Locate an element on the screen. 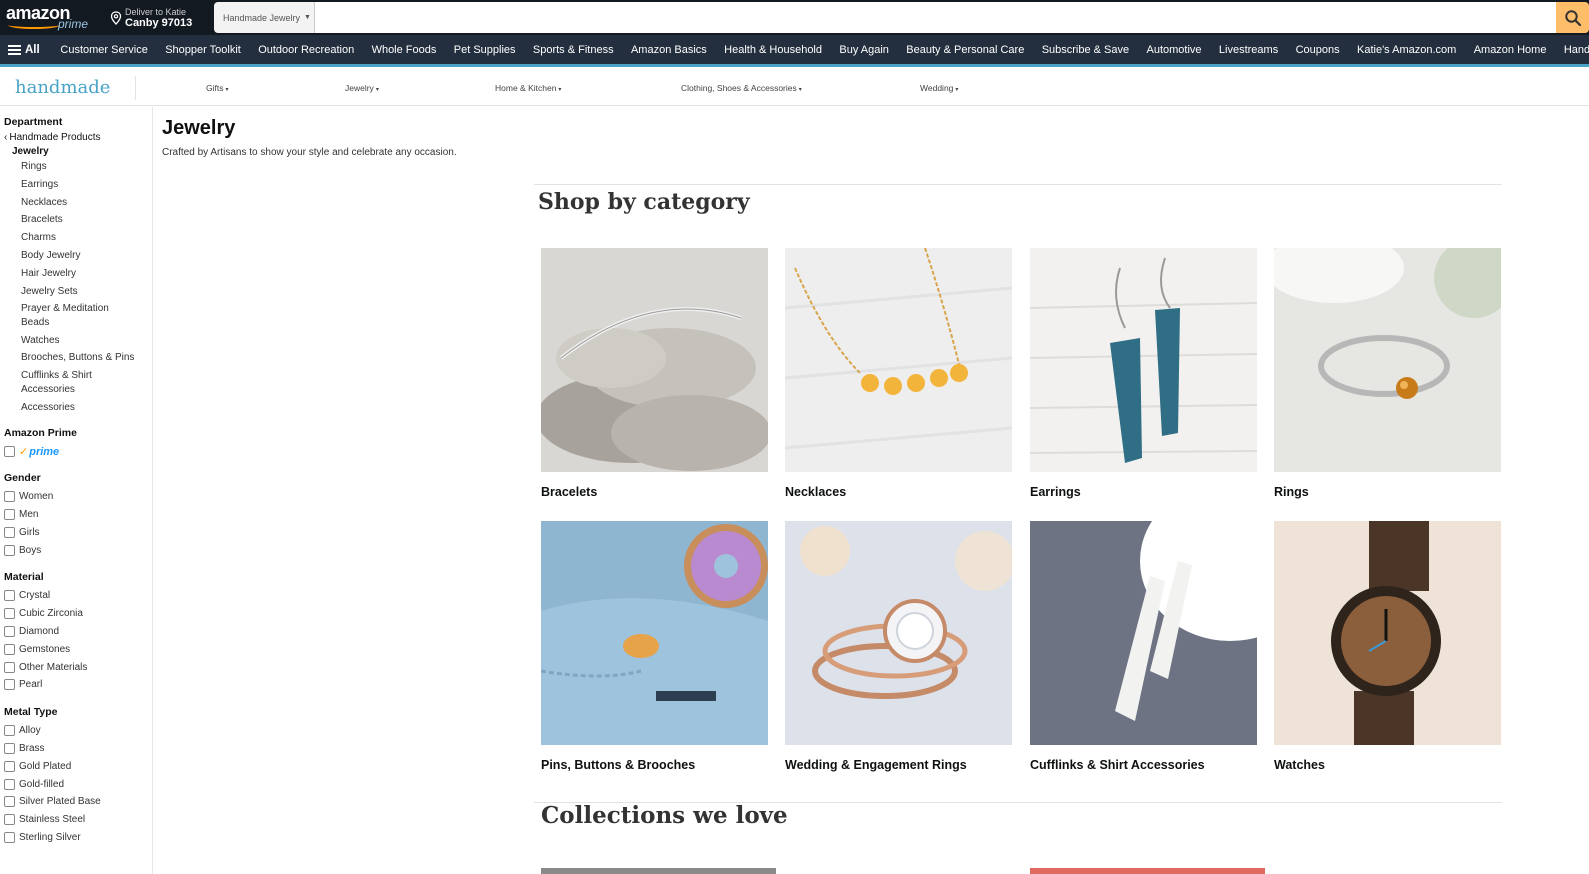 The height and width of the screenshot is (874, 1589). dept-link-watches: Watches is located at coordinates (76, 341).